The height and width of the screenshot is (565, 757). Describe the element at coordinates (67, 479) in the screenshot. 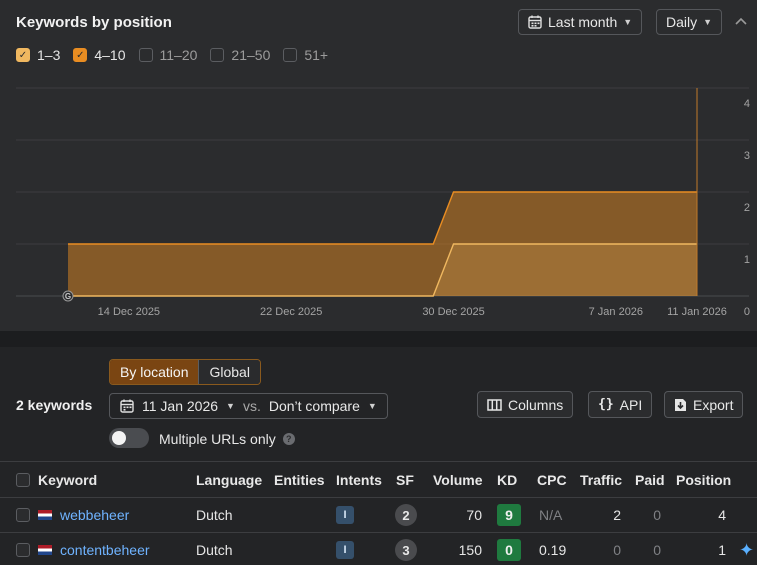

I see `header-keyword: Keyword` at that location.